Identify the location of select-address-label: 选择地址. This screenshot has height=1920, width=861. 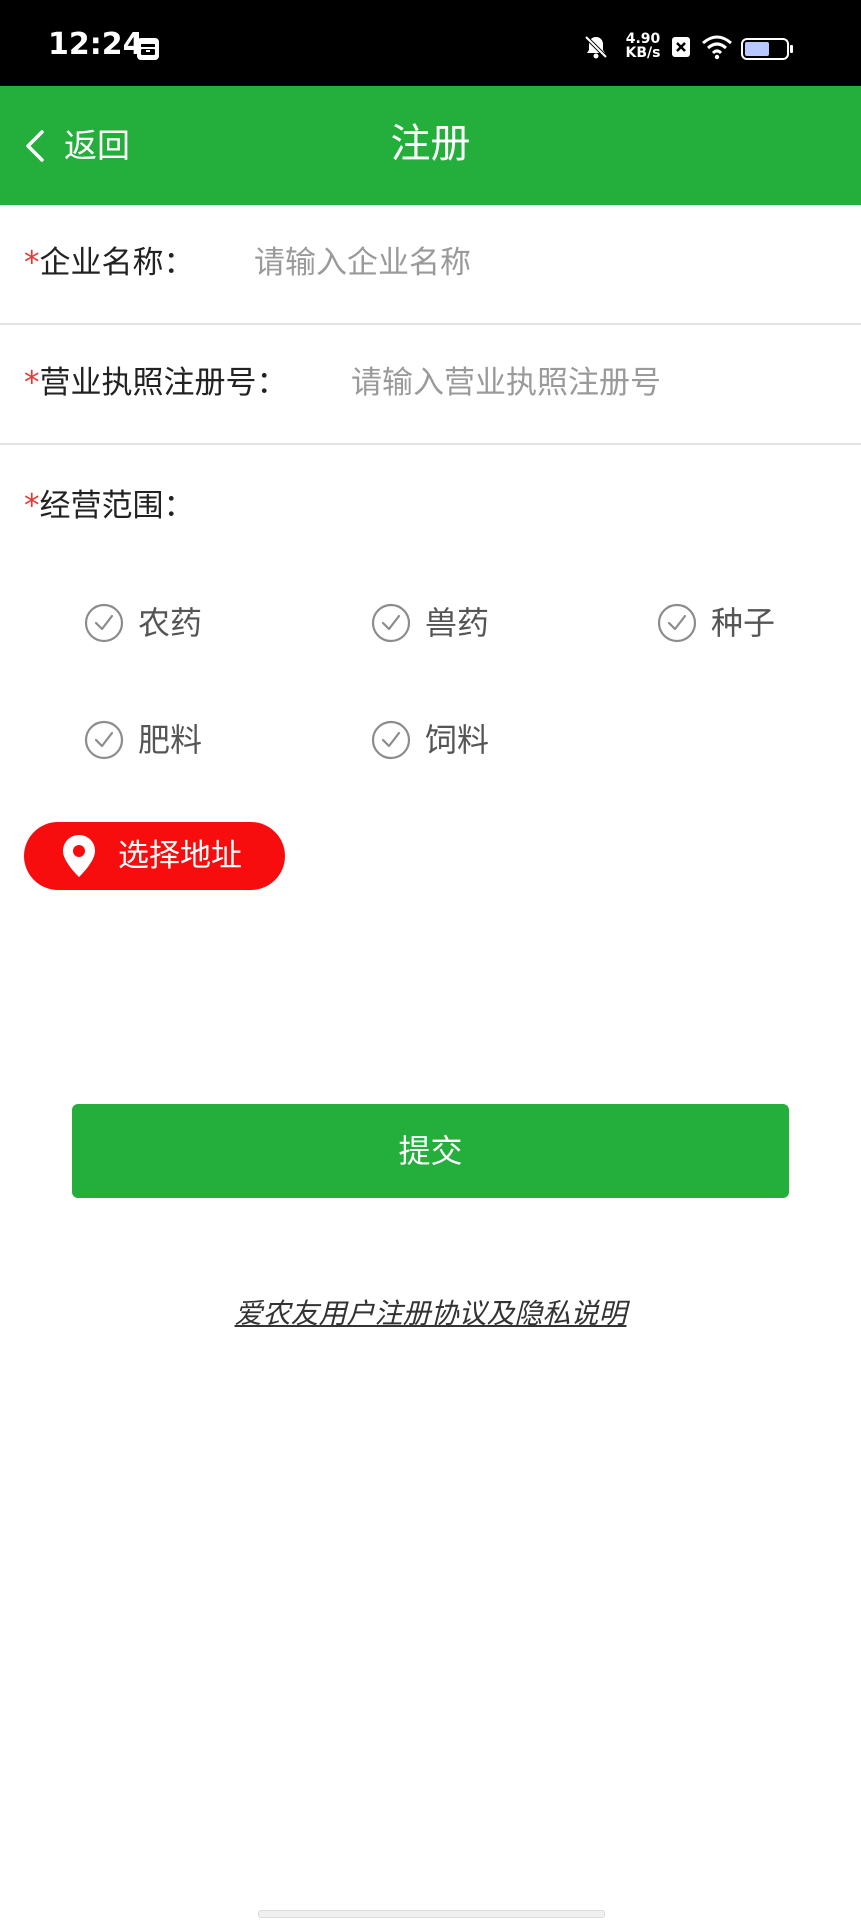
(180, 856).